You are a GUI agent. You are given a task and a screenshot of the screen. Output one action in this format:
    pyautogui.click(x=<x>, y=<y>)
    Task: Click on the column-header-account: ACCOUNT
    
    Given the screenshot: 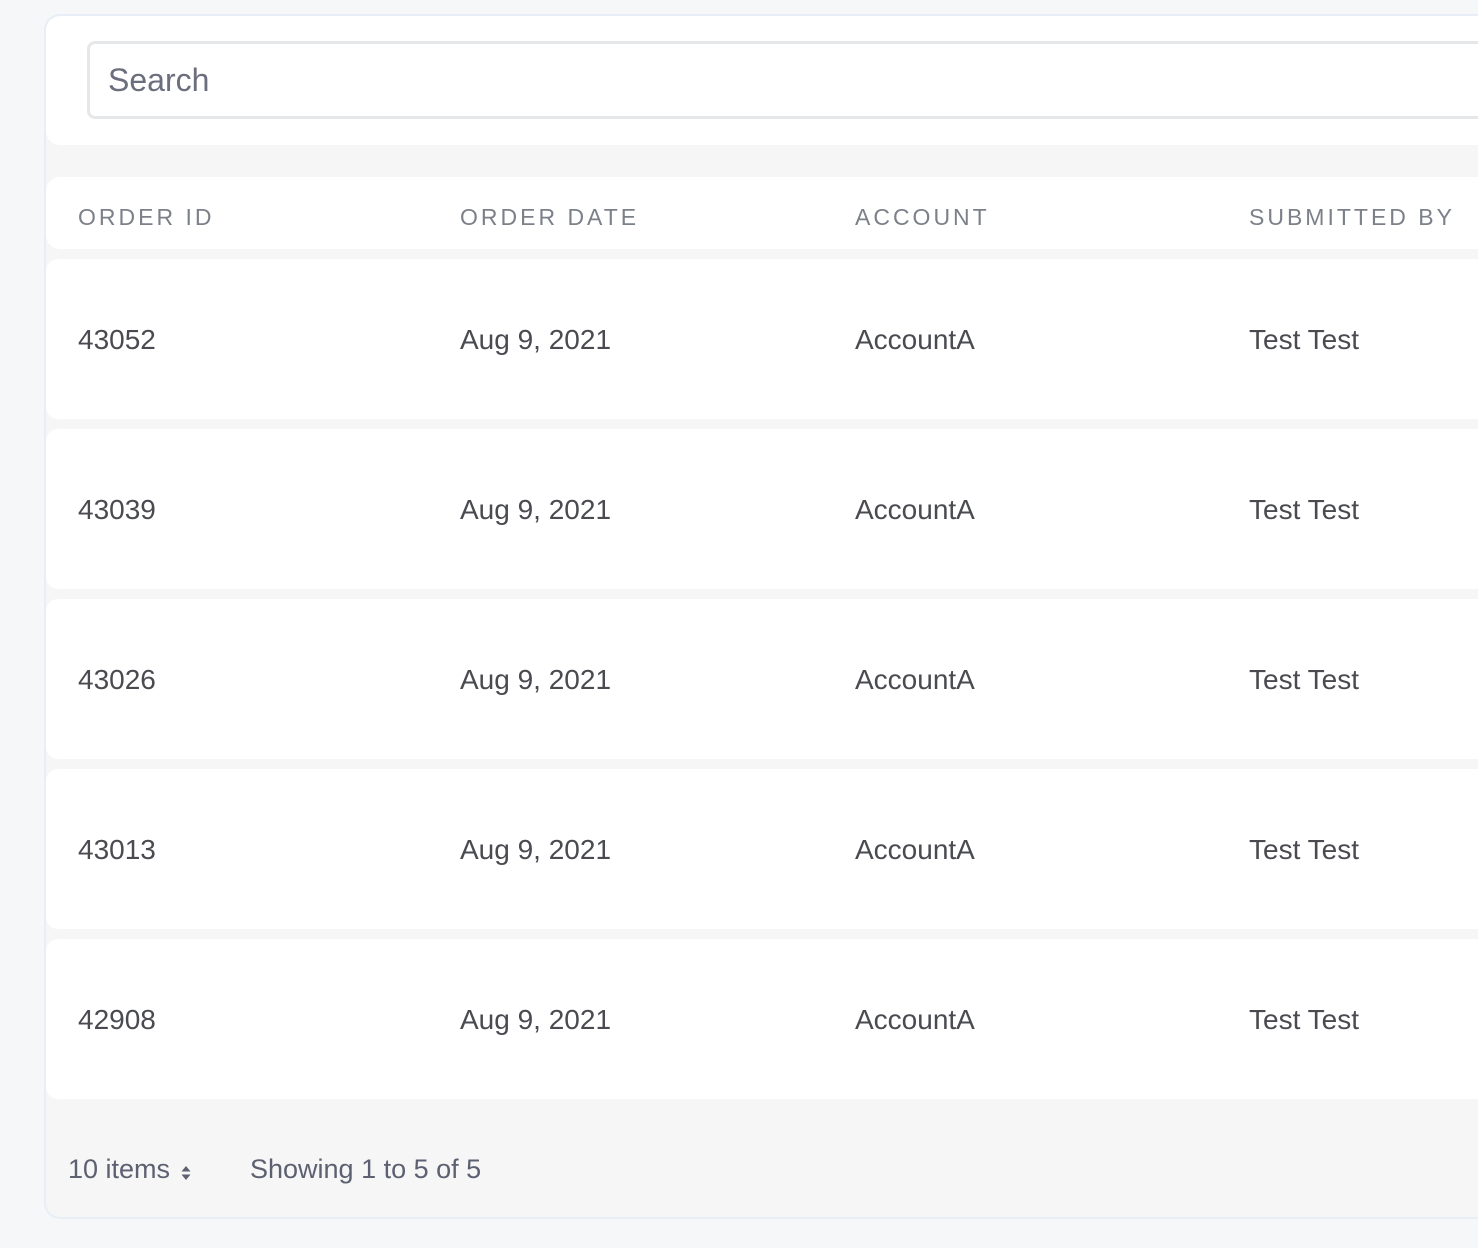 What is the action you would take?
    pyautogui.click(x=922, y=213)
    